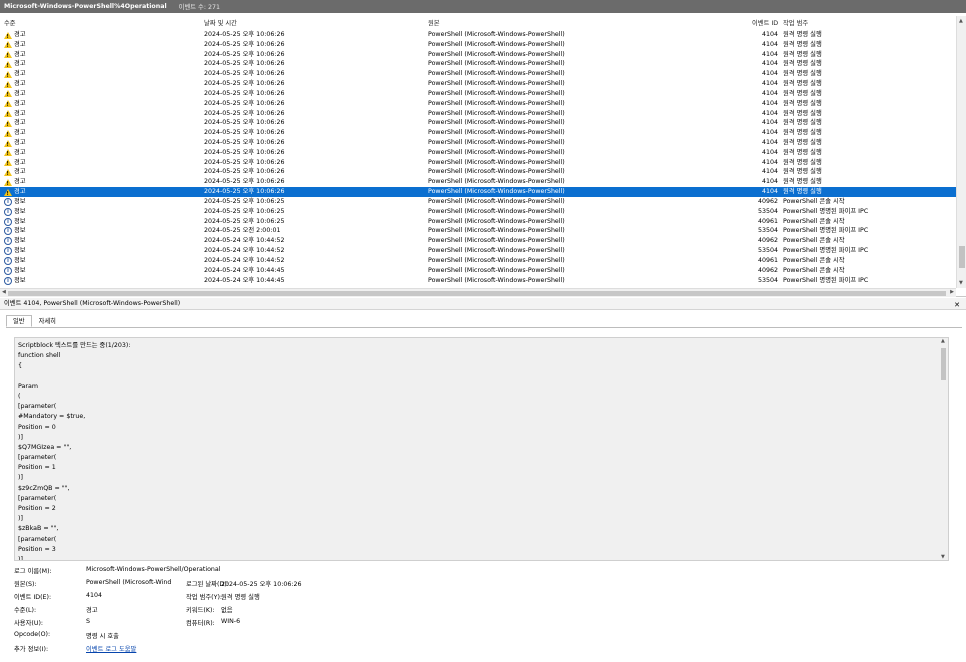  What do you see at coordinates (29, 623) in the screenshot?
I see `user-label: 사용자(U):` at bounding box center [29, 623].